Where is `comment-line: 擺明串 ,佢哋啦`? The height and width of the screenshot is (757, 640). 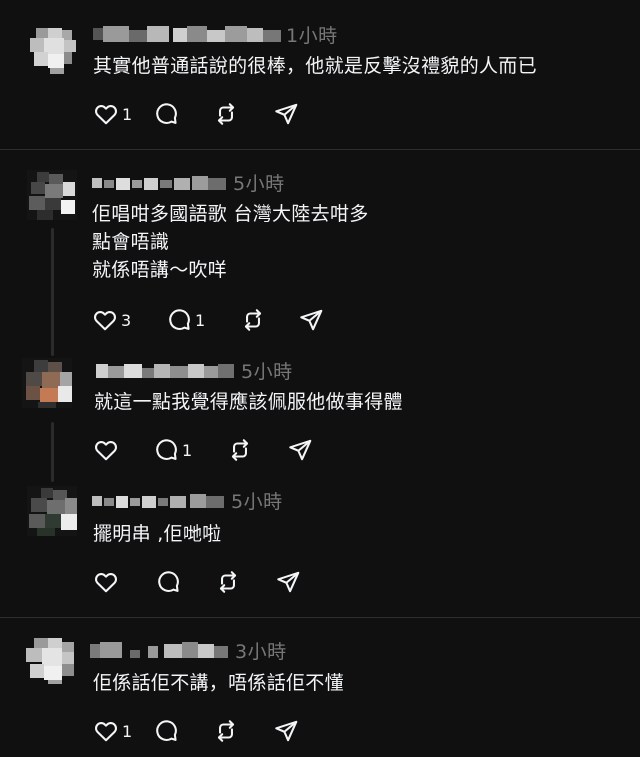
comment-line: 擺明串 ,佢哋啦 is located at coordinates (157, 534).